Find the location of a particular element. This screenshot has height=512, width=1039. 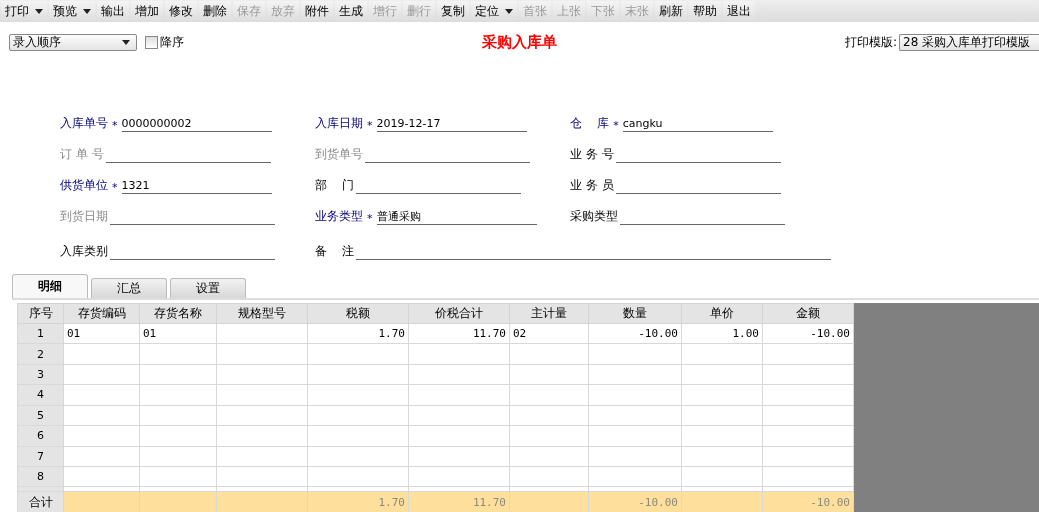

form-title: 采购入库单 is located at coordinates (519, 42).